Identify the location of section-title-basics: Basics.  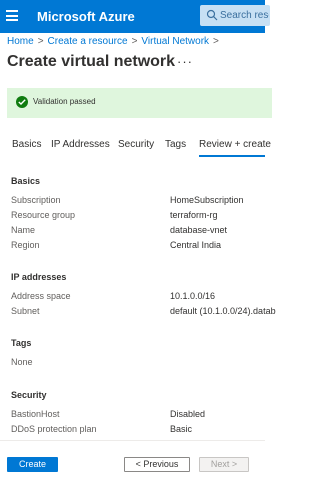
(26, 181).